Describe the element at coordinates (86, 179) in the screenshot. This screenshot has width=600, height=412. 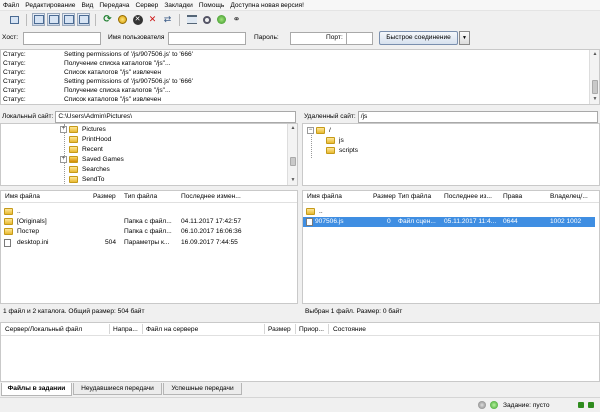
I see `tree-item-sendto: SendTo` at that location.